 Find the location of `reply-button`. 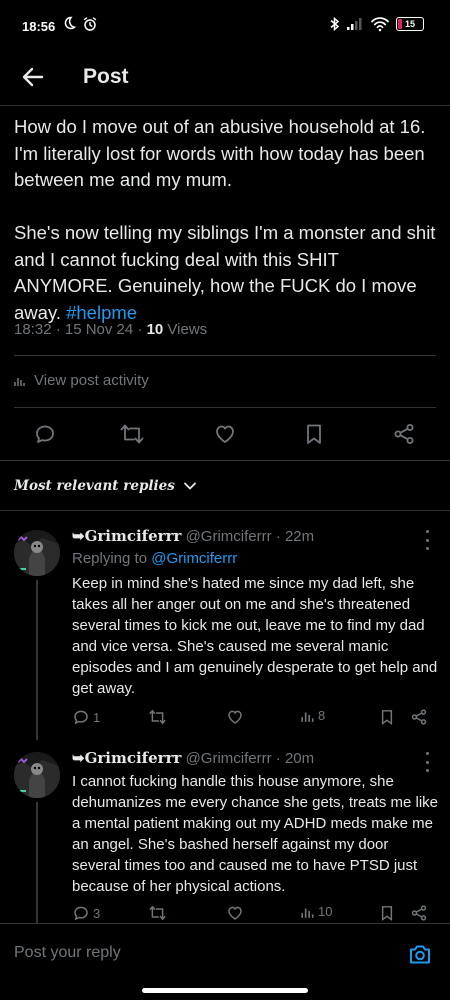

reply-button is located at coordinates (45, 434).